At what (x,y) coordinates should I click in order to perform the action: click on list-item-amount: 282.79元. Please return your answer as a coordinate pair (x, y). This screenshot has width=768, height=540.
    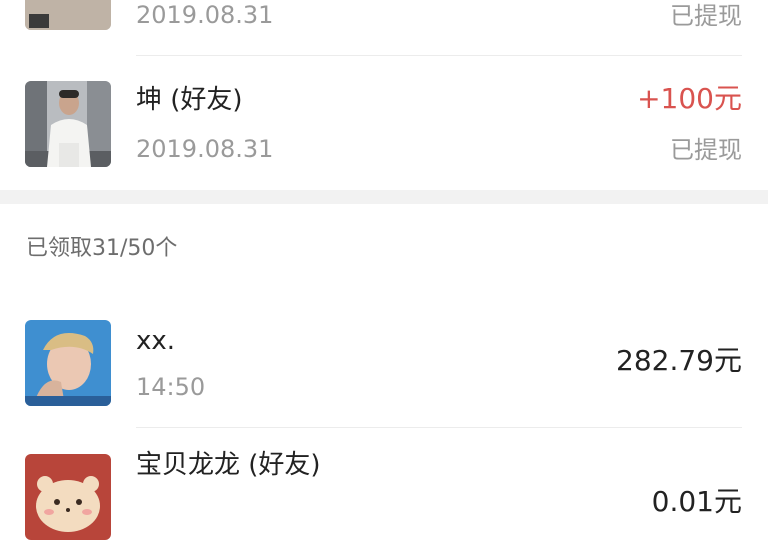
    Looking at the image, I should click on (679, 360).